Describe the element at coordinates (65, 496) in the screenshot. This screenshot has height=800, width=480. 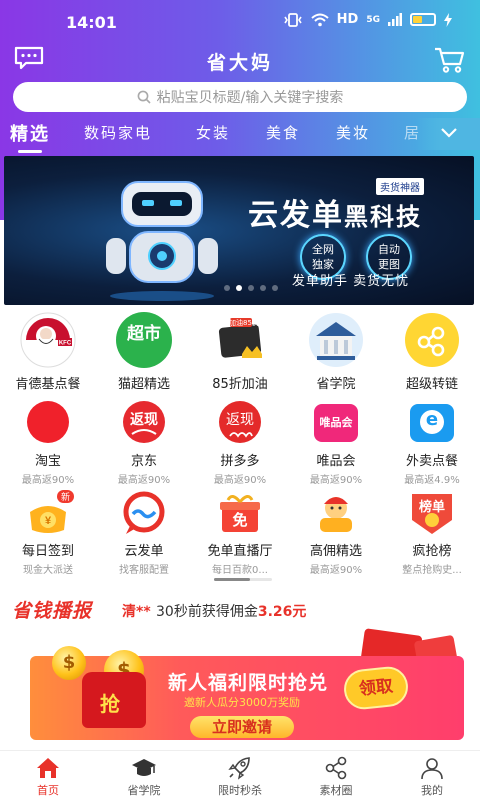
I see `signin-badge: 新` at that location.